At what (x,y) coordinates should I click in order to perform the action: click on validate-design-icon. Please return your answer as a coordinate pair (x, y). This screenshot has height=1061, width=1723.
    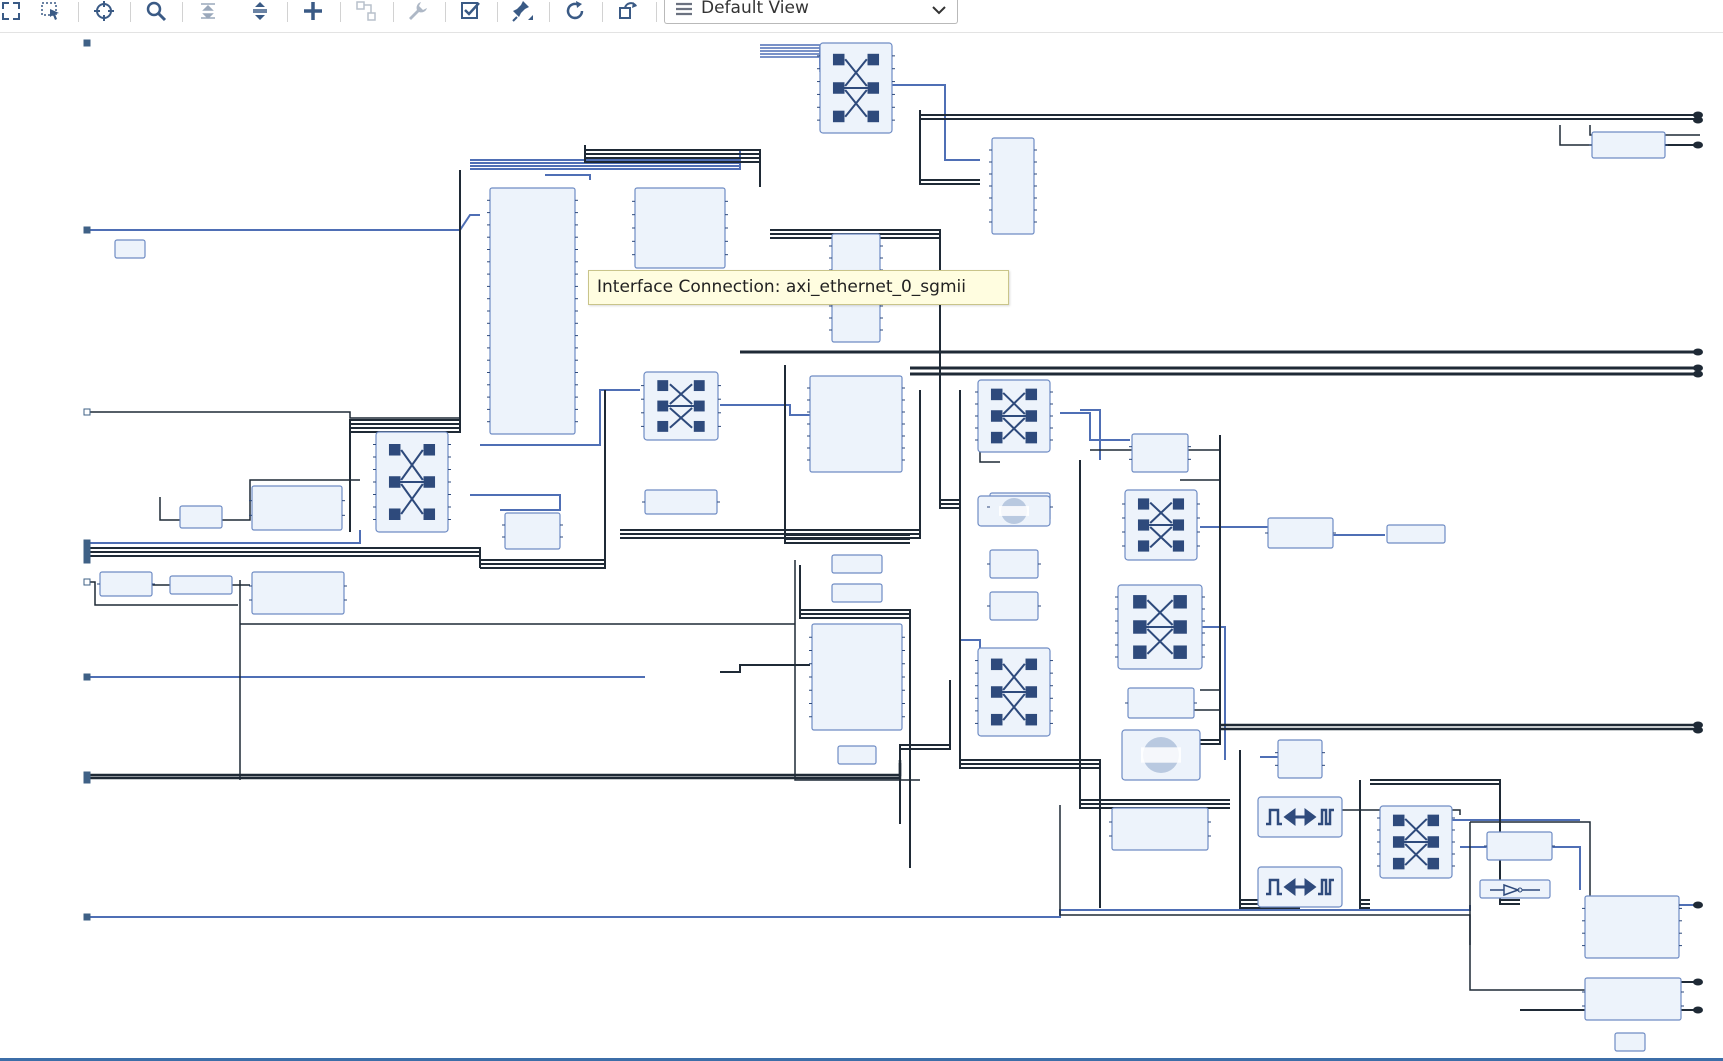
    Looking at the image, I should click on (470, 10).